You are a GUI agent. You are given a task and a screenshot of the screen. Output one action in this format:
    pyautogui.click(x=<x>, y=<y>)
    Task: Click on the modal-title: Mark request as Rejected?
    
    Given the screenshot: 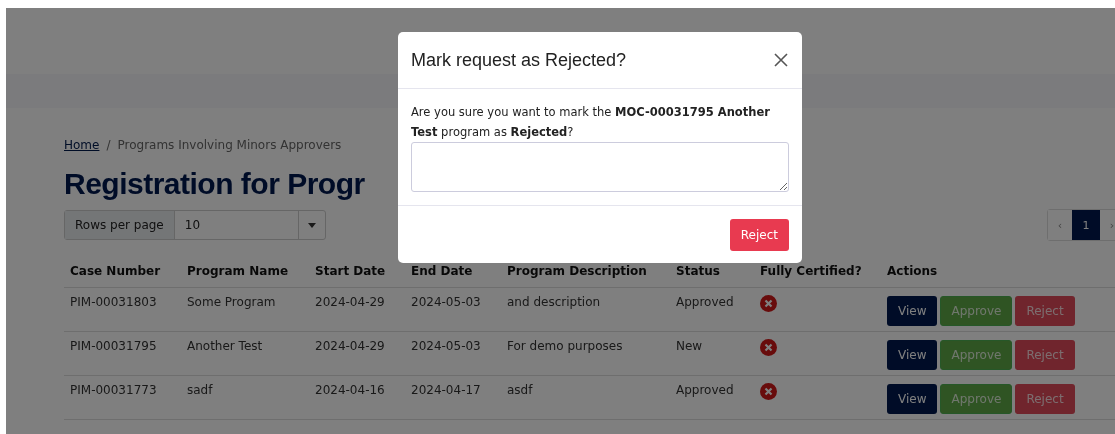 What is the action you would take?
    pyautogui.click(x=519, y=60)
    